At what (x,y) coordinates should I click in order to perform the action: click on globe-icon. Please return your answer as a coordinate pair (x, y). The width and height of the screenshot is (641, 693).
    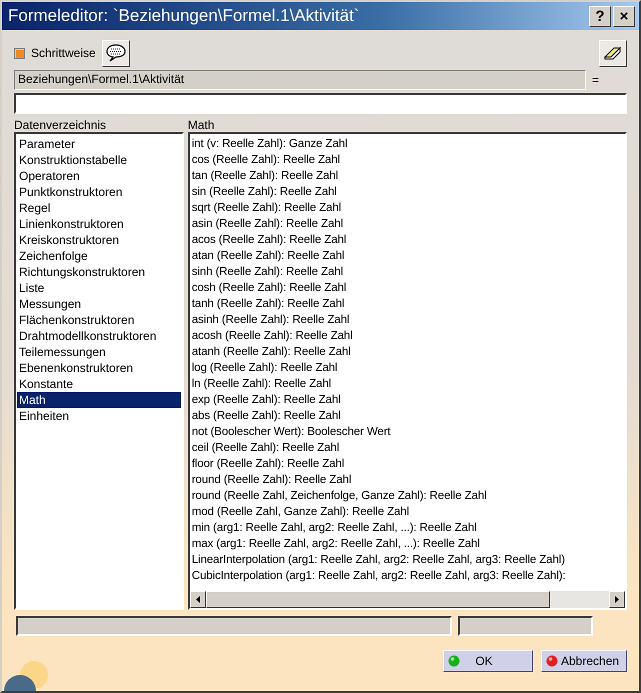
    Looking at the image, I should click on (26, 676).